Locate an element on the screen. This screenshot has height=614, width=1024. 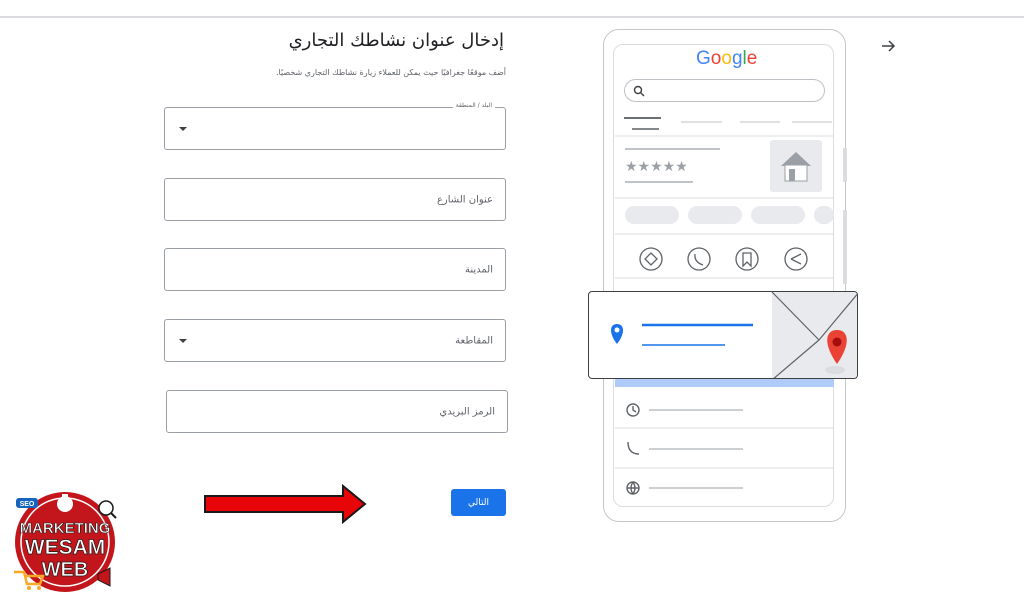
location-pin-icon is located at coordinates (617, 334).